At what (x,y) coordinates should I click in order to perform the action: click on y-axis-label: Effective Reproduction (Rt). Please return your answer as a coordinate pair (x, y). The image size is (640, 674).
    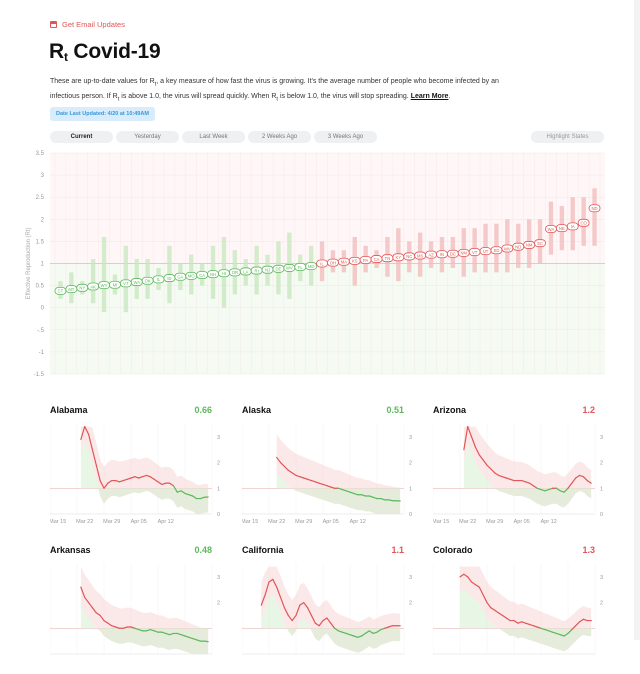
    Looking at the image, I should click on (29, 264).